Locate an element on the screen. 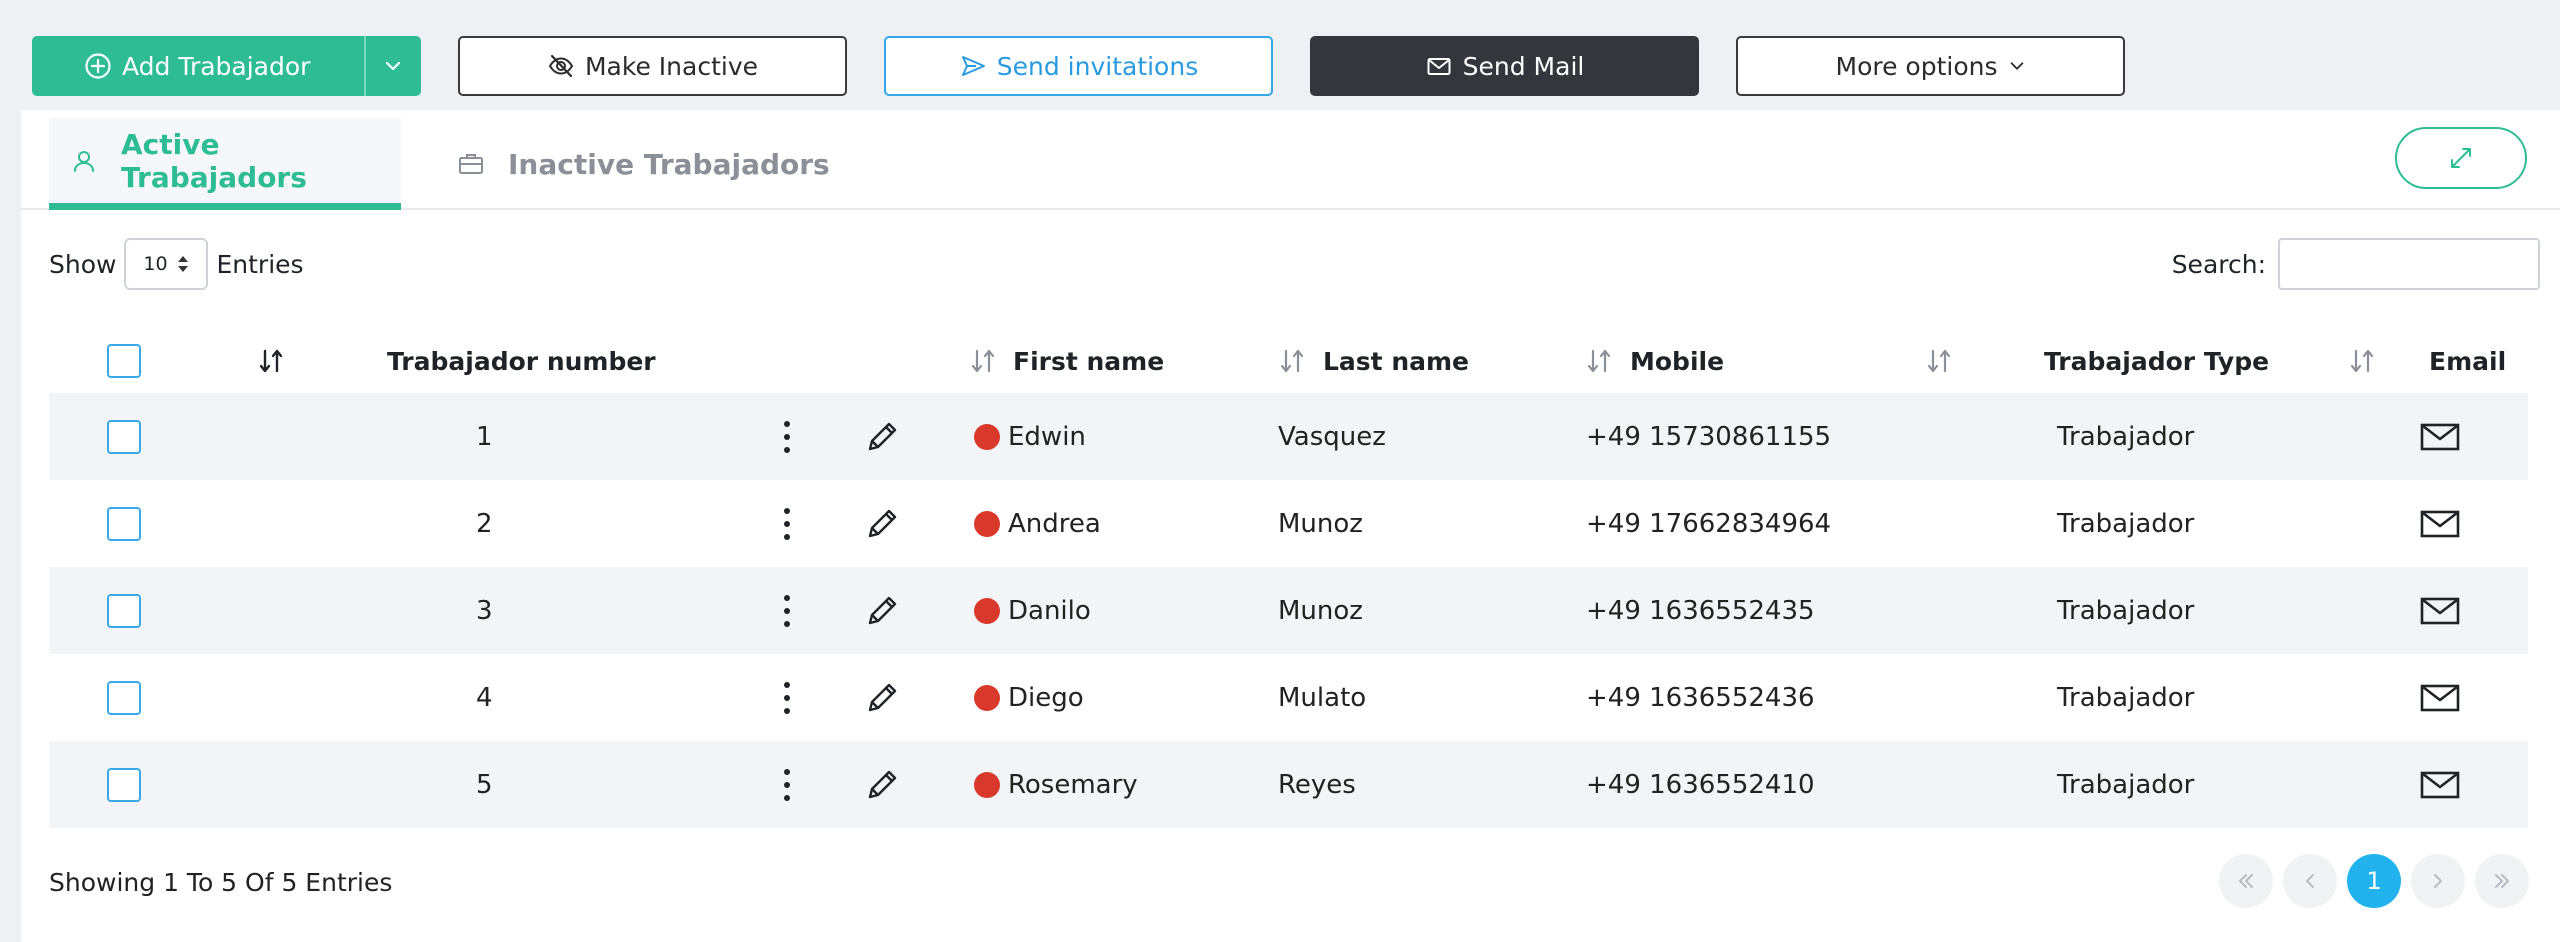 The height and width of the screenshot is (942, 2560). sort-last-name-button is located at coordinates (1292, 361).